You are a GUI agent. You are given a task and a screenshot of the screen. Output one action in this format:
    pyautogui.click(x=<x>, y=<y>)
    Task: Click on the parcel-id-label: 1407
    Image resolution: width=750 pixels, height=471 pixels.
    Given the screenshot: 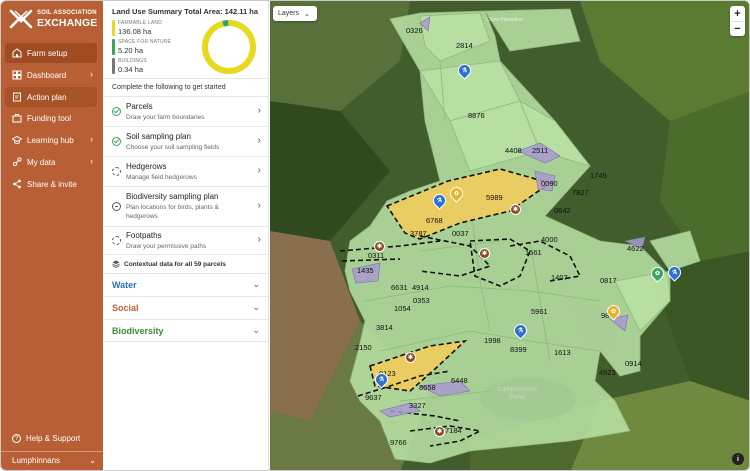 What is the action you would take?
    pyautogui.click(x=559, y=277)
    